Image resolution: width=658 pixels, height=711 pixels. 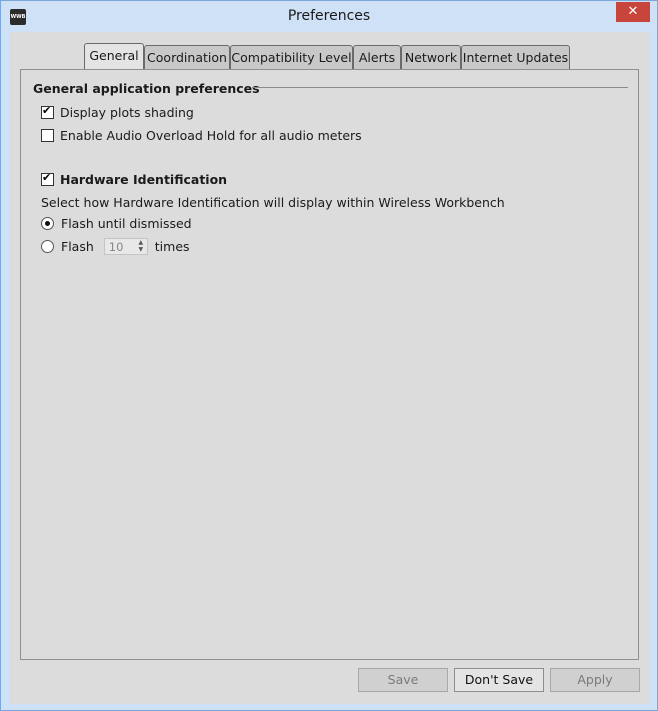 What do you see at coordinates (47, 246) in the screenshot?
I see `flash-times-radio` at bounding box center [47, 246].